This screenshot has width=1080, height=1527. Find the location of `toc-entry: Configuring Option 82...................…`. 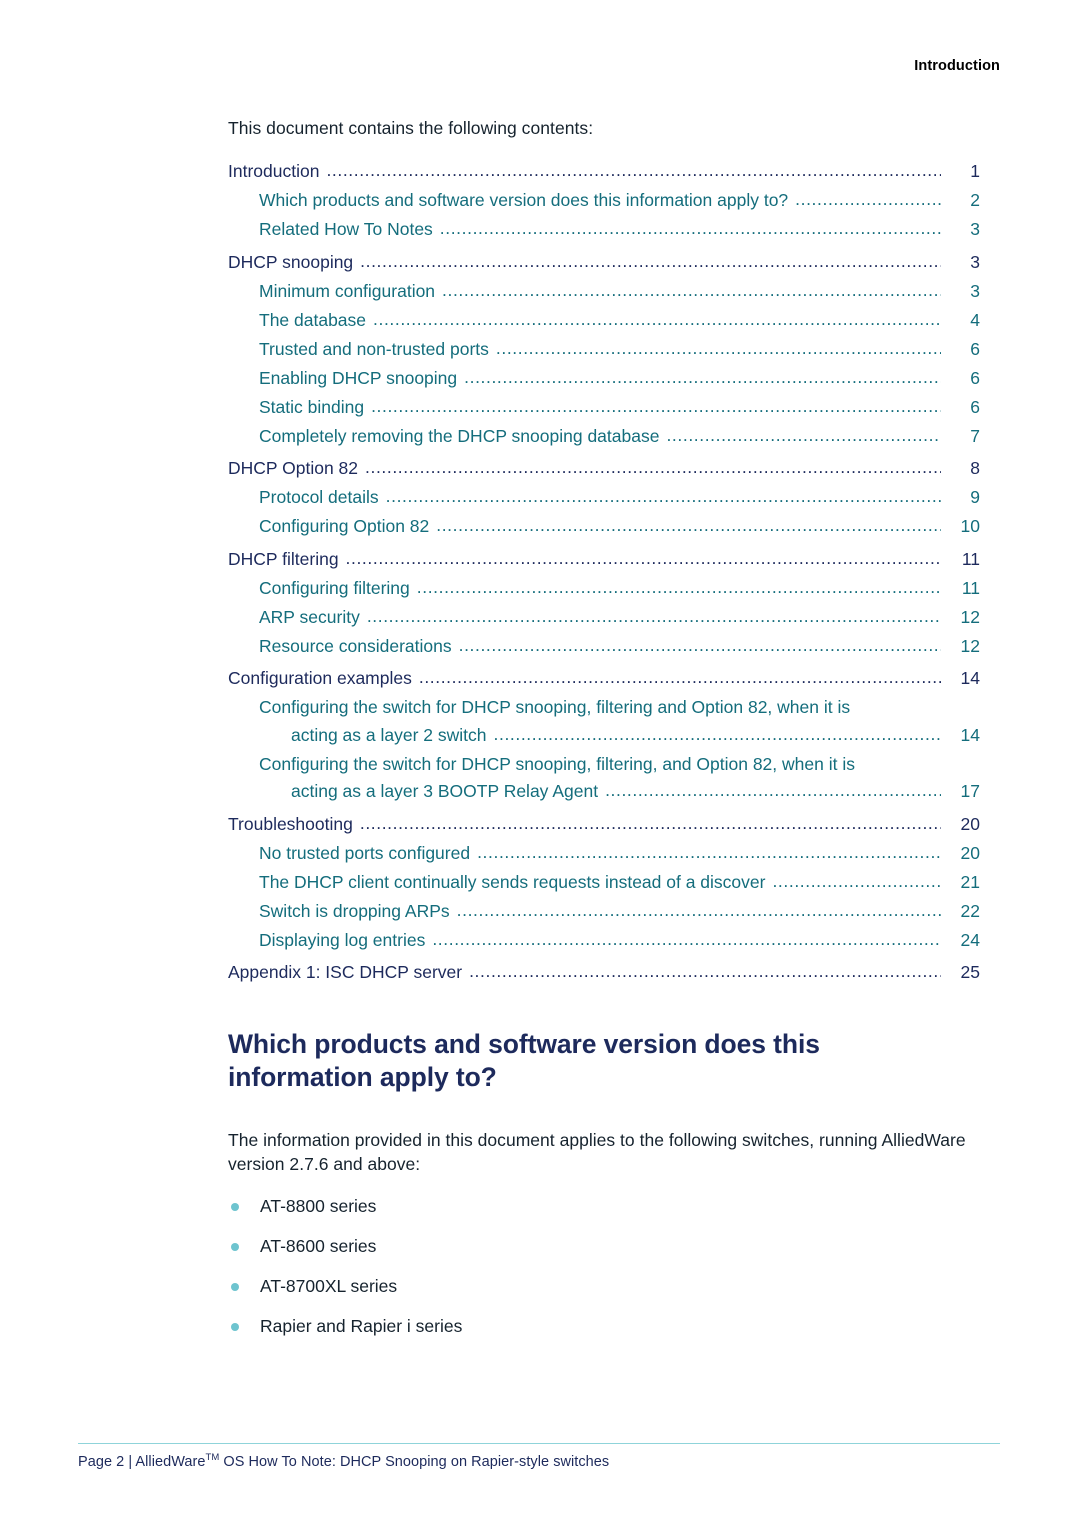

toc-entry: Configuring Option 82...................… is located at coordinates (604, 526).